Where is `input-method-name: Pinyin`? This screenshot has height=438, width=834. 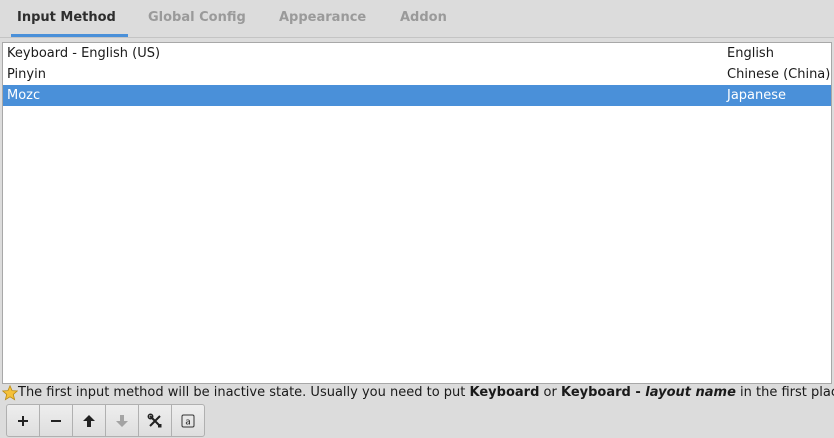 input-method-name: Pinyin is located at coordinates (26, 74).